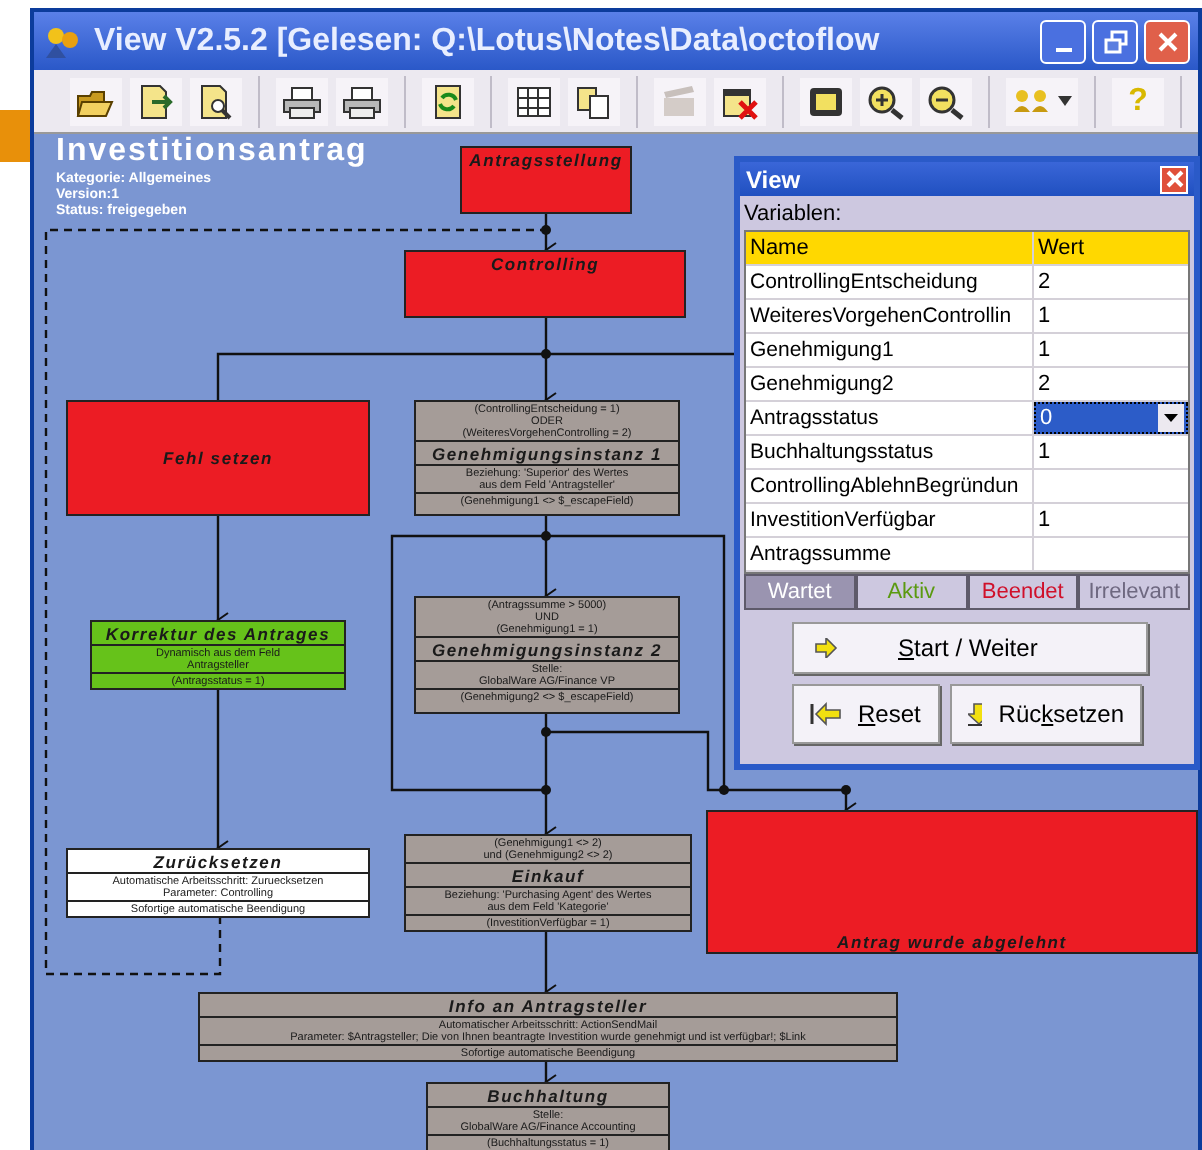 The image size is (1202, 1150). What do you see at coordinates (15, 136) in the screenshot?
I see `page-accent-bar` at bounding box center [15, 136].